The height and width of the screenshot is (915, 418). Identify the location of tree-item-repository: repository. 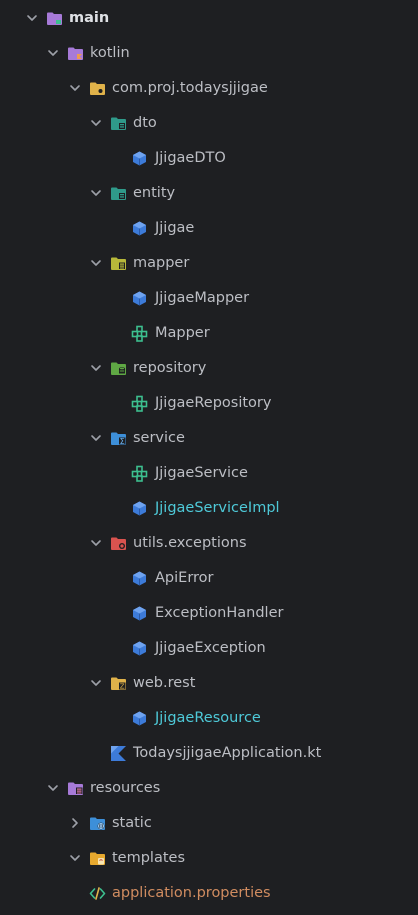
(209, 368).